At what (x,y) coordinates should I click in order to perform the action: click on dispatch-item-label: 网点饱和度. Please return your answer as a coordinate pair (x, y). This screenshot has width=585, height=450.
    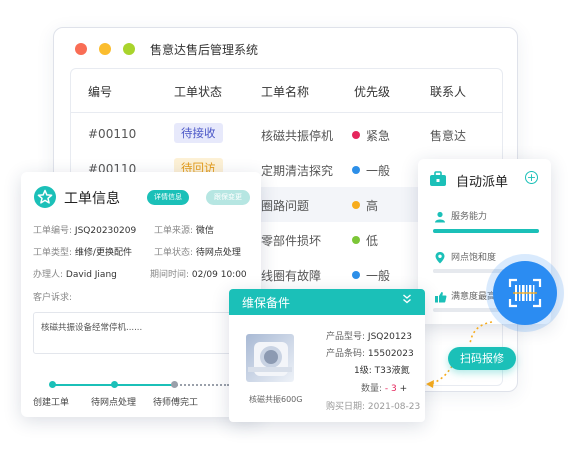
    Looking at the image, I should click on (474, 258).